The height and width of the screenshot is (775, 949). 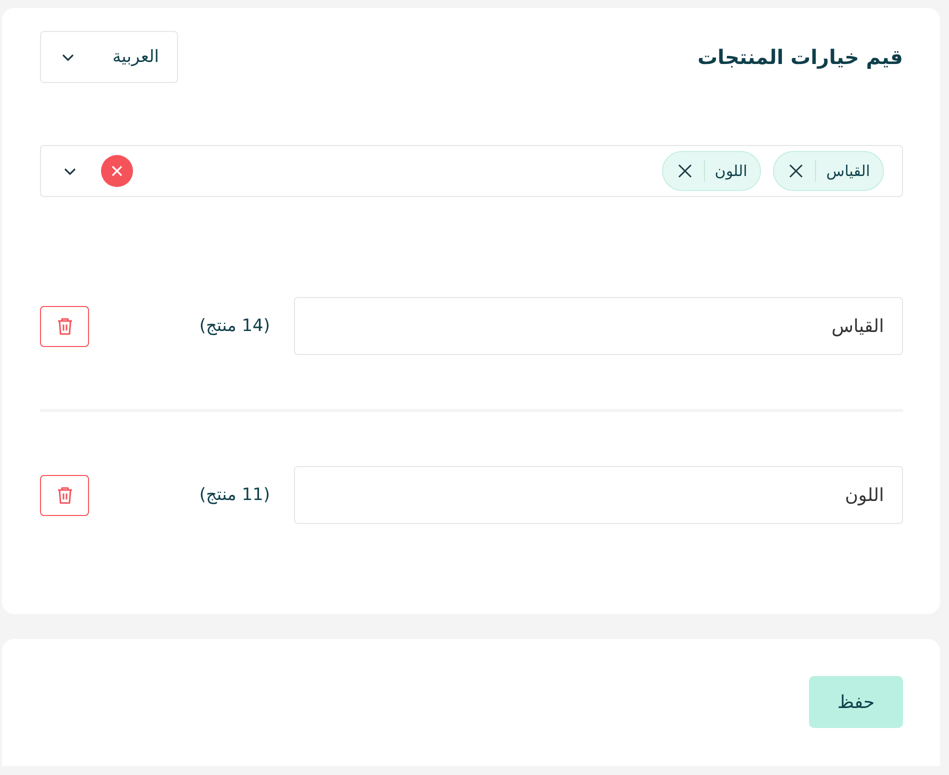 I want to click on product-count: (11 منتج), so click(x=234, y=495).